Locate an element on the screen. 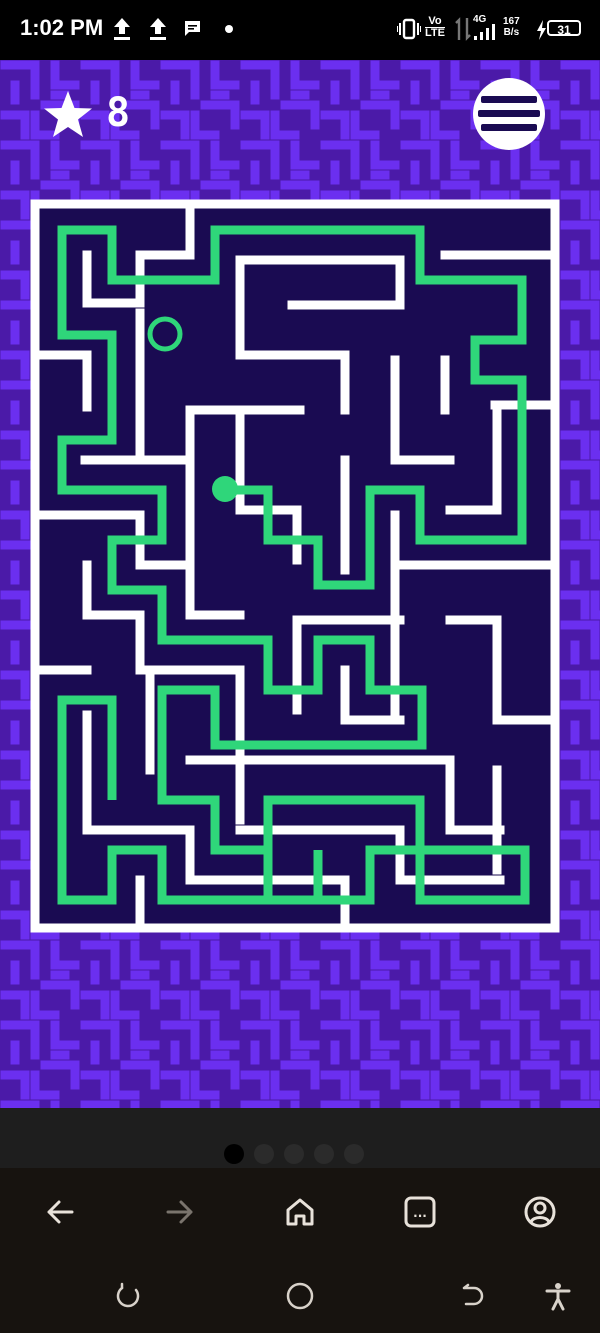  recent-apps-button is located at coordinates (128, 1296).